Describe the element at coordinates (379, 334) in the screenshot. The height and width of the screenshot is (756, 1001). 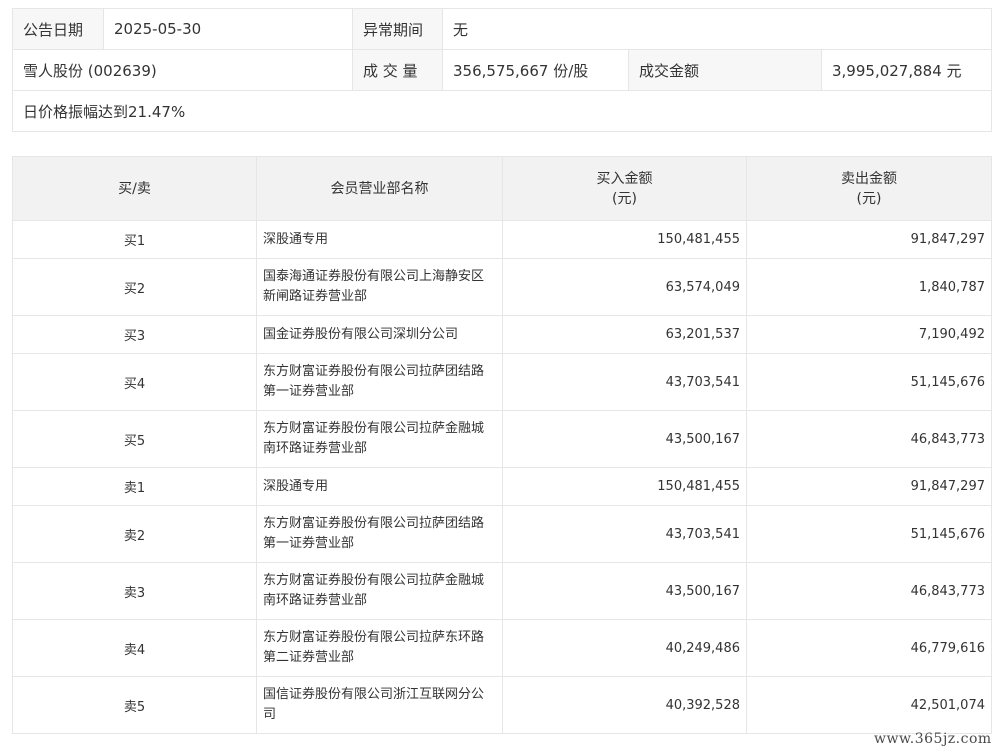
I see `broker-name-cell: 国金证券股份有限公司深圳分公司` at that location.